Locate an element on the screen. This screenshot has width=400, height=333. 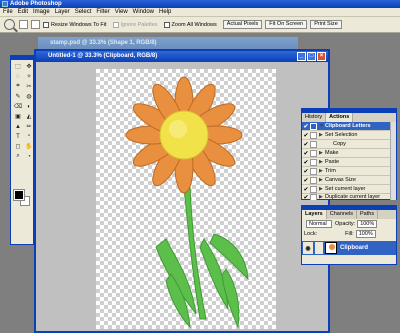
action-step-row: ✔ ▶ Trim is located at coordinates (349, 171).